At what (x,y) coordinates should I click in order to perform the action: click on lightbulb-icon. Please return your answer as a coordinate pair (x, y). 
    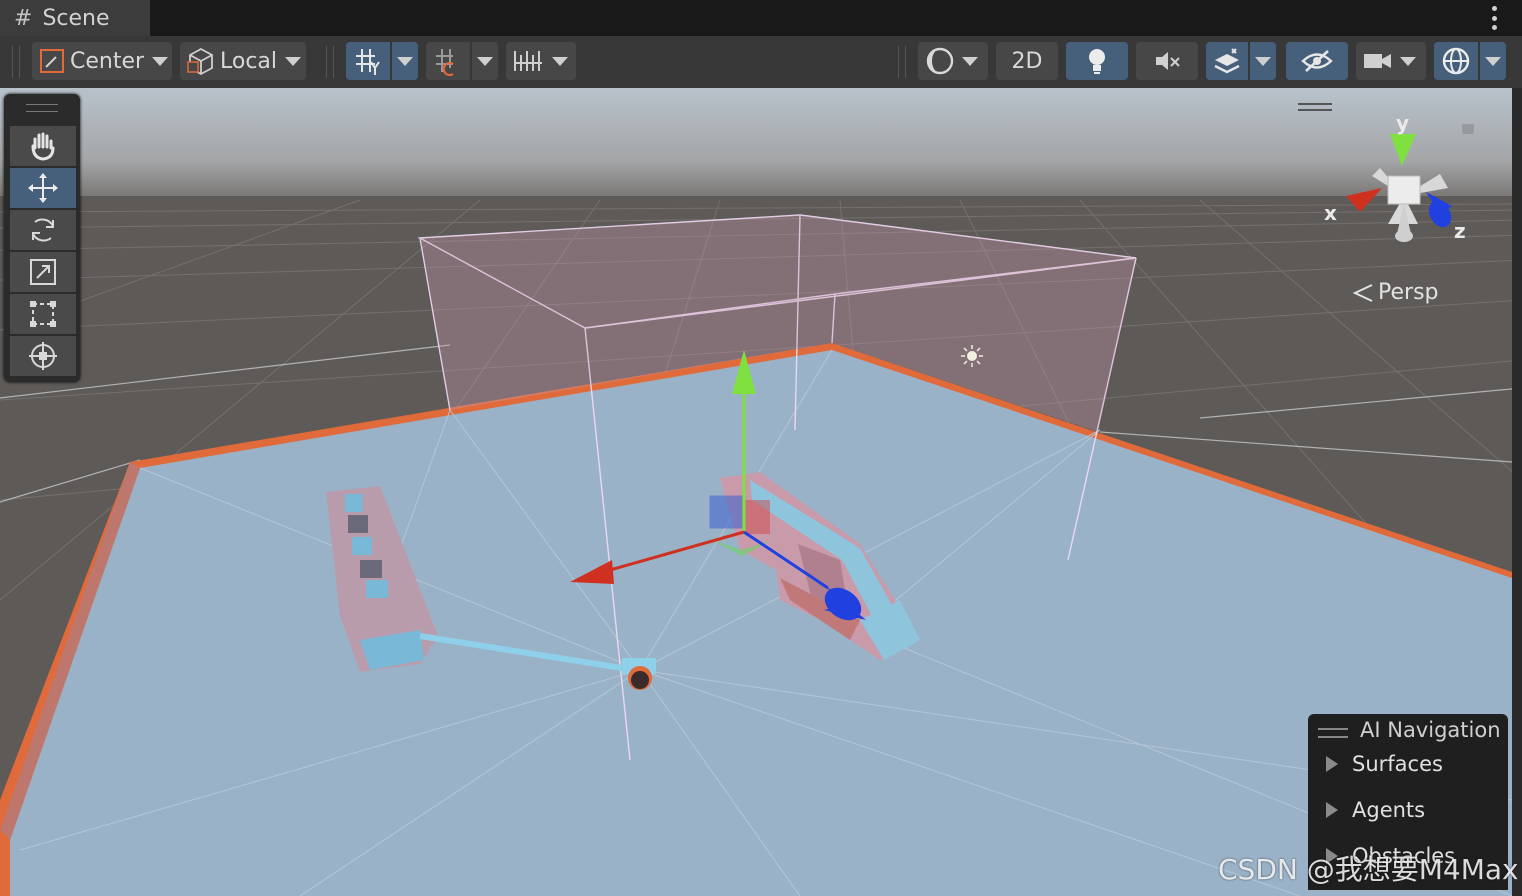
    Looking at the image, I should click on (1097, 61).